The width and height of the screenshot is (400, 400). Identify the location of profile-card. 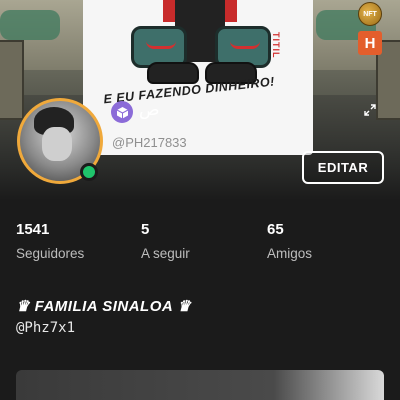
(200, 385).